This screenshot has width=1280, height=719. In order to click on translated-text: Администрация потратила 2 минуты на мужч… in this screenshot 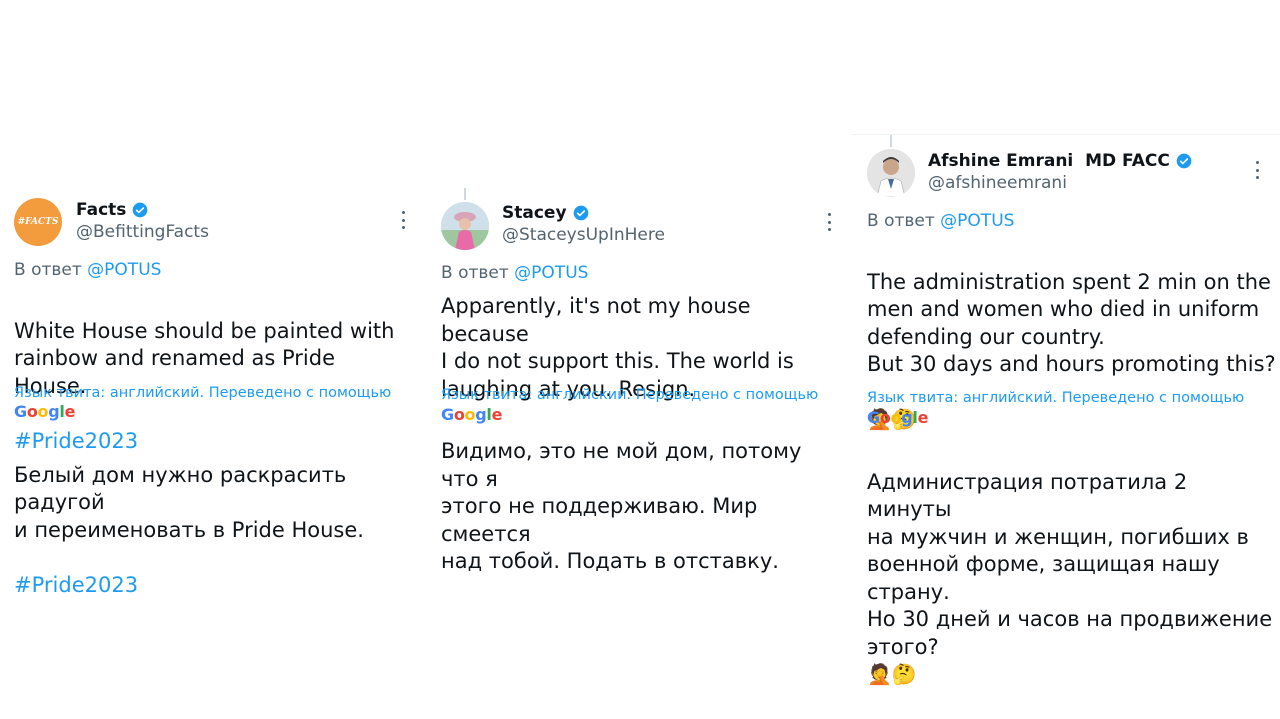, I will do `click(1072, 565)`.